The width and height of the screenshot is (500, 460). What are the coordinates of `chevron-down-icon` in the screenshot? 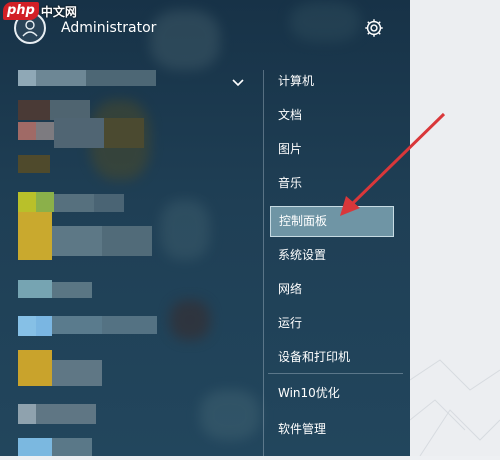 It's located at (238, 83).